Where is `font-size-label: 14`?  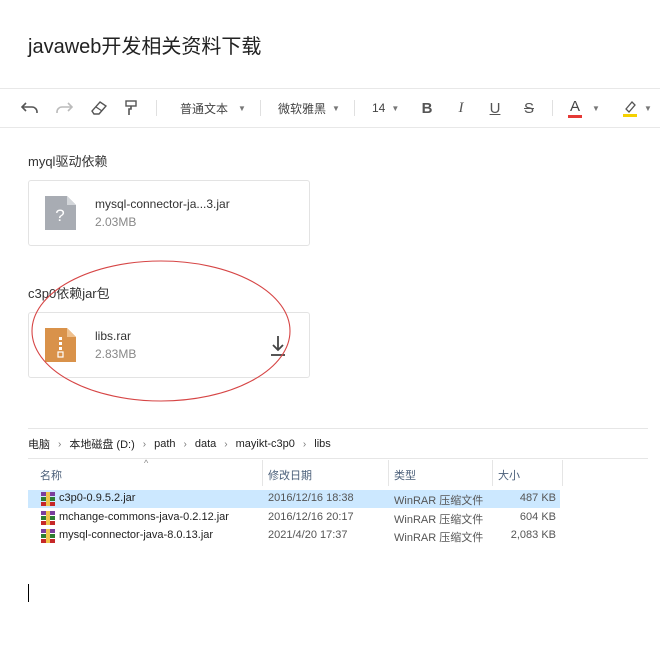 font-size-label: 14 is located at coordinates (379, 108).